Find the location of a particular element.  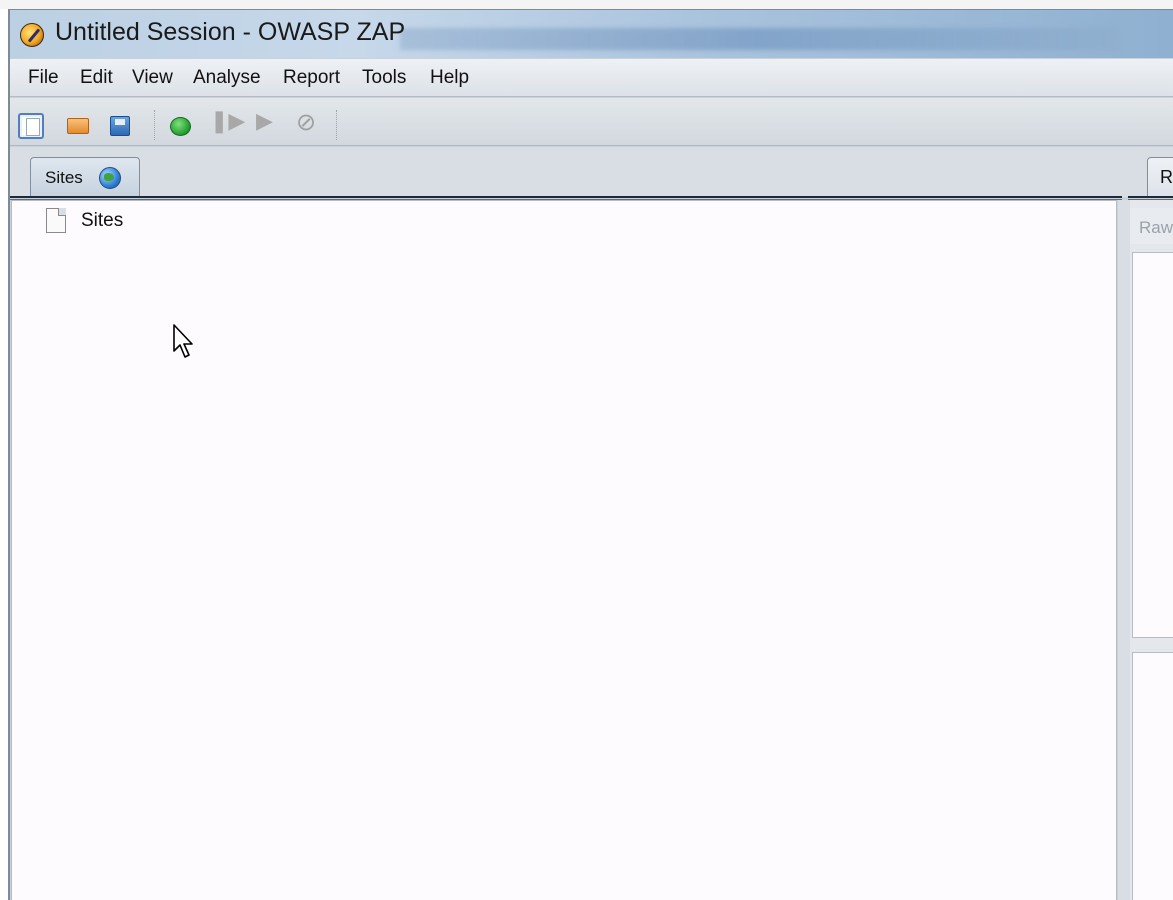

menu-tools: Tools is located at coordinates (384, 78).